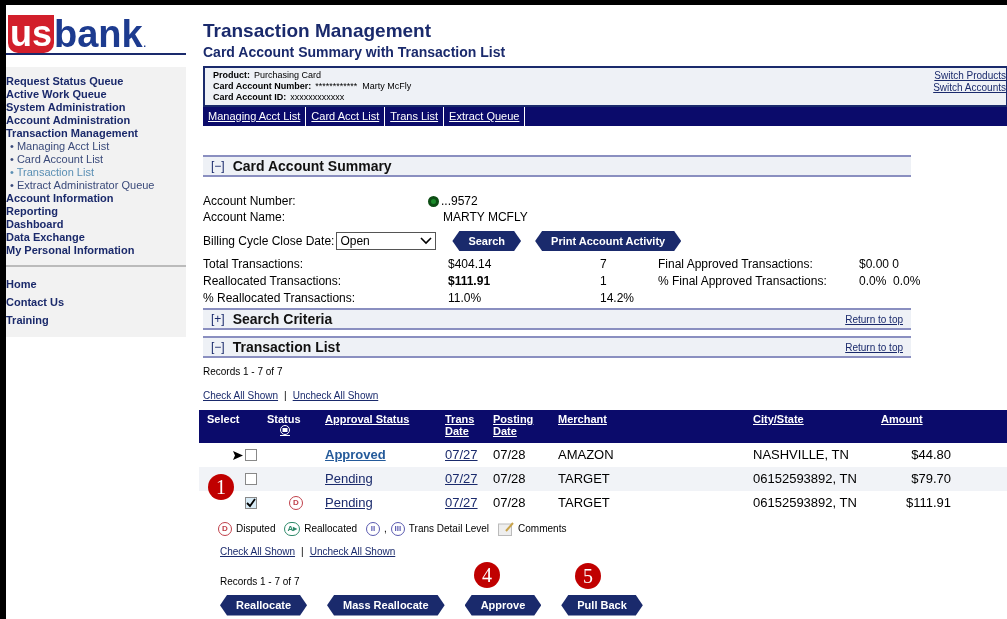 The height and width of the screenshot is (619, 1007). I want to click on nav-tab: Card Acct List, so click(346, 116).